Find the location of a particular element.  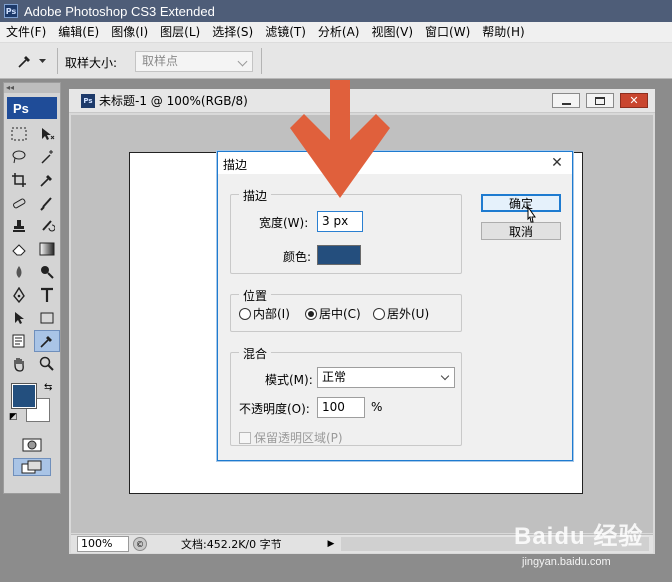

bandage-icon is located at coordinates (19, 203).